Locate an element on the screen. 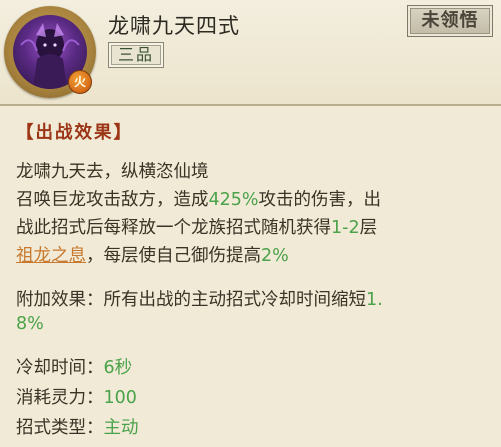  damage-percent: 425% is located at coordinates (233, 200).